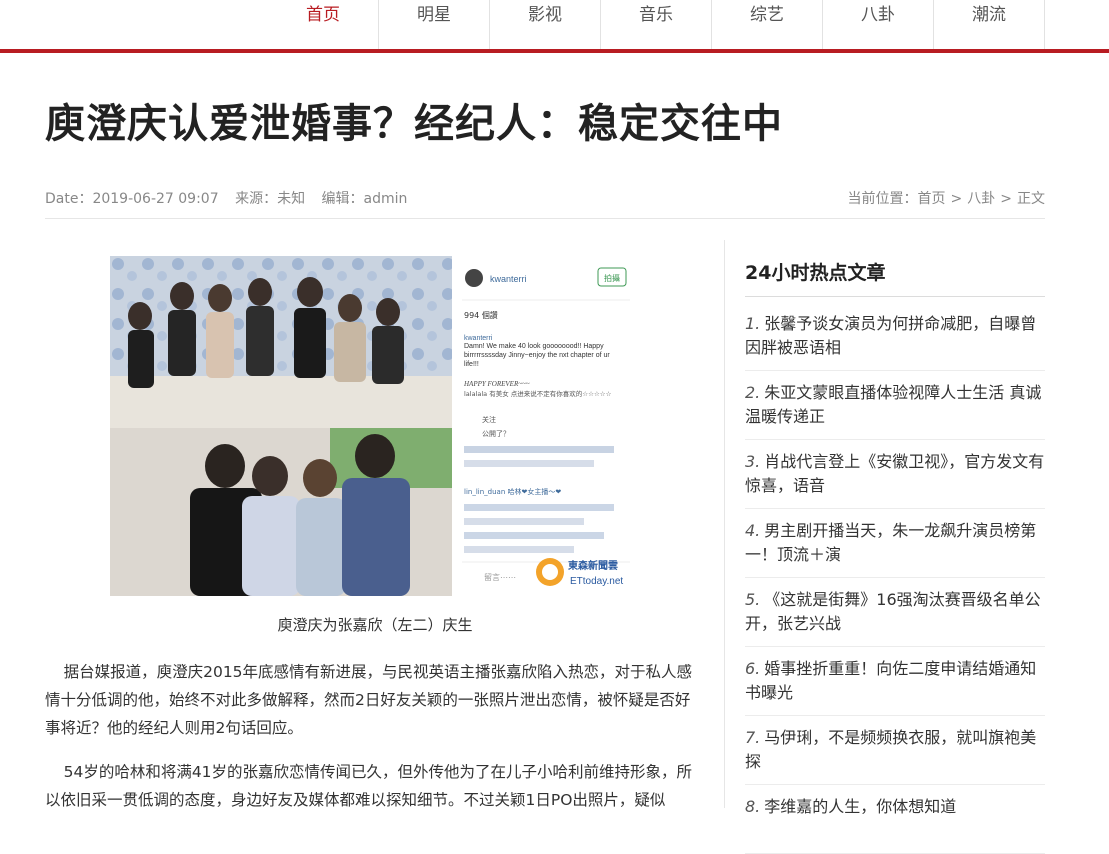 The width and height of the screenshot is (1109, 854). Describe the element at coordinates (375, 625) in the screenshot. I see `photo-caption: 庾澄庆为张嘉欣（左二）庆生` at that location.